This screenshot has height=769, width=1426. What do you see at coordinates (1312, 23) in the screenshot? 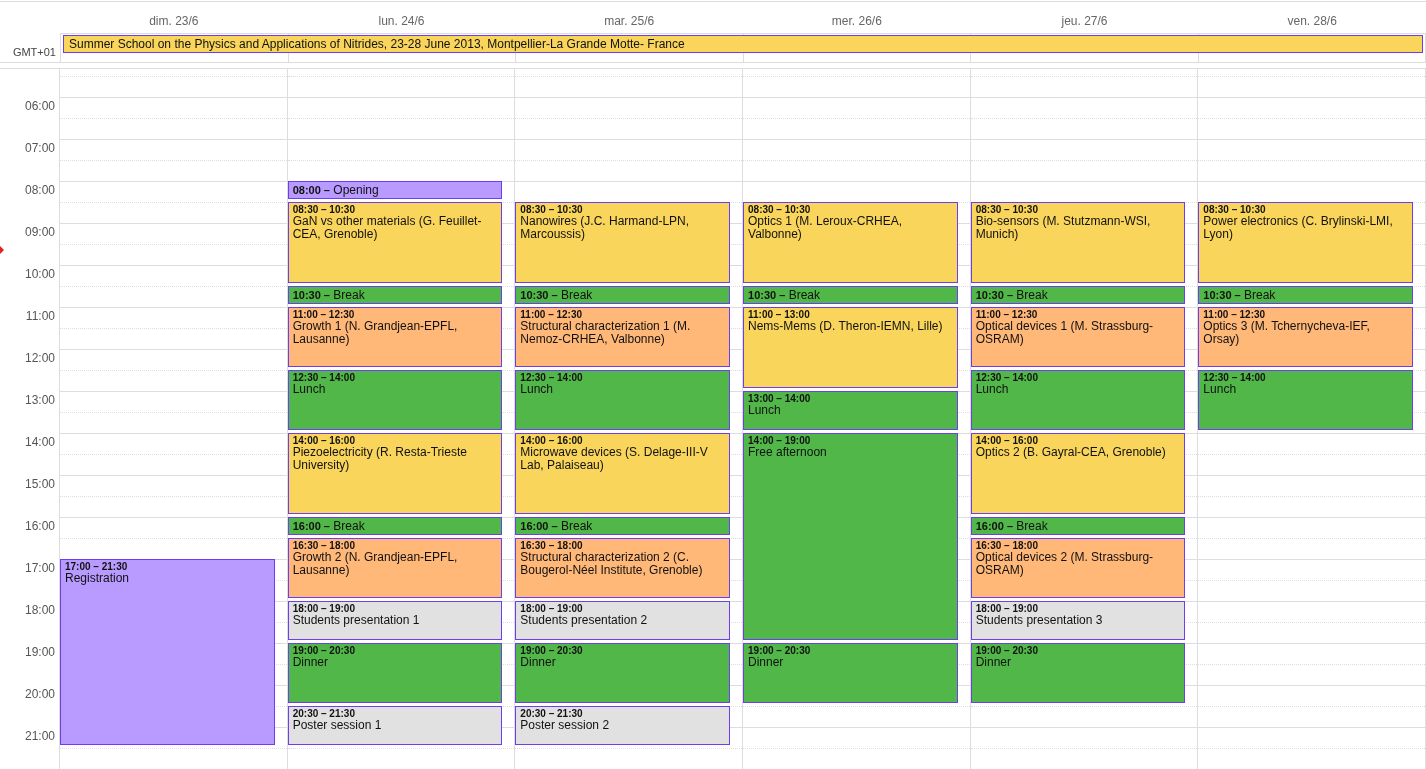
I see `day-header: ven. 28/6` at bounding box center [1312, 23].